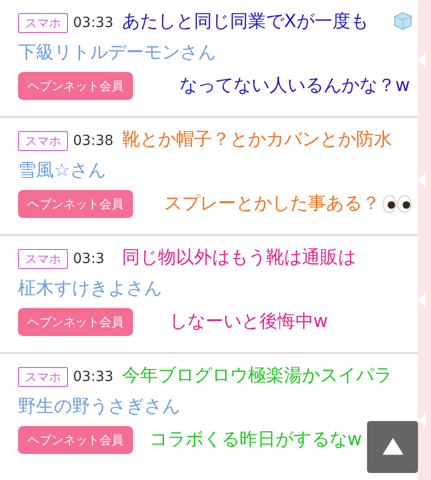 This screenshot has width=431, height=480. I want to click on user-name: 下級リトルデーモンさん, so click(209, 53).